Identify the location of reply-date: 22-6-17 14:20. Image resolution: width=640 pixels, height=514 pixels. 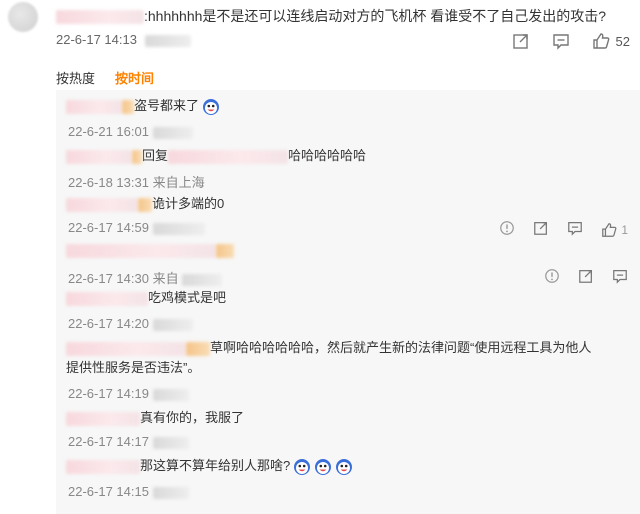
(108, 323).